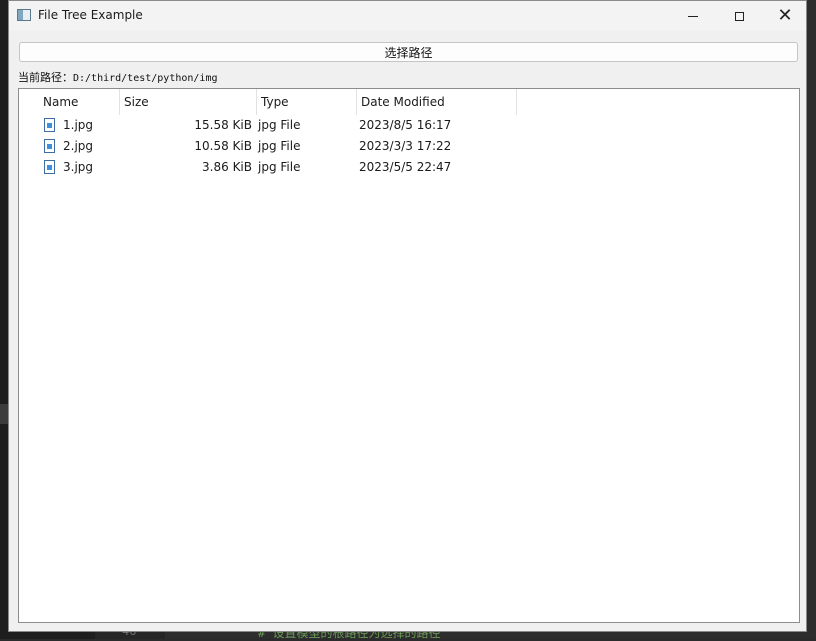  I want to click on table-row: 1.jpg 15.58 KiB jpg File 2023/8/5 16:17, so click(409, 125).